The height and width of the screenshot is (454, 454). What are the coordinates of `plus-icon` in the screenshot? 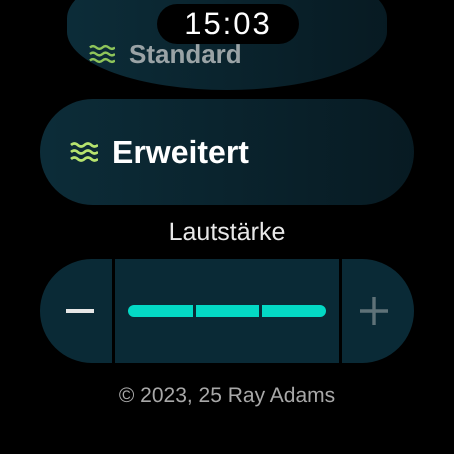 It's located at (374, 311).